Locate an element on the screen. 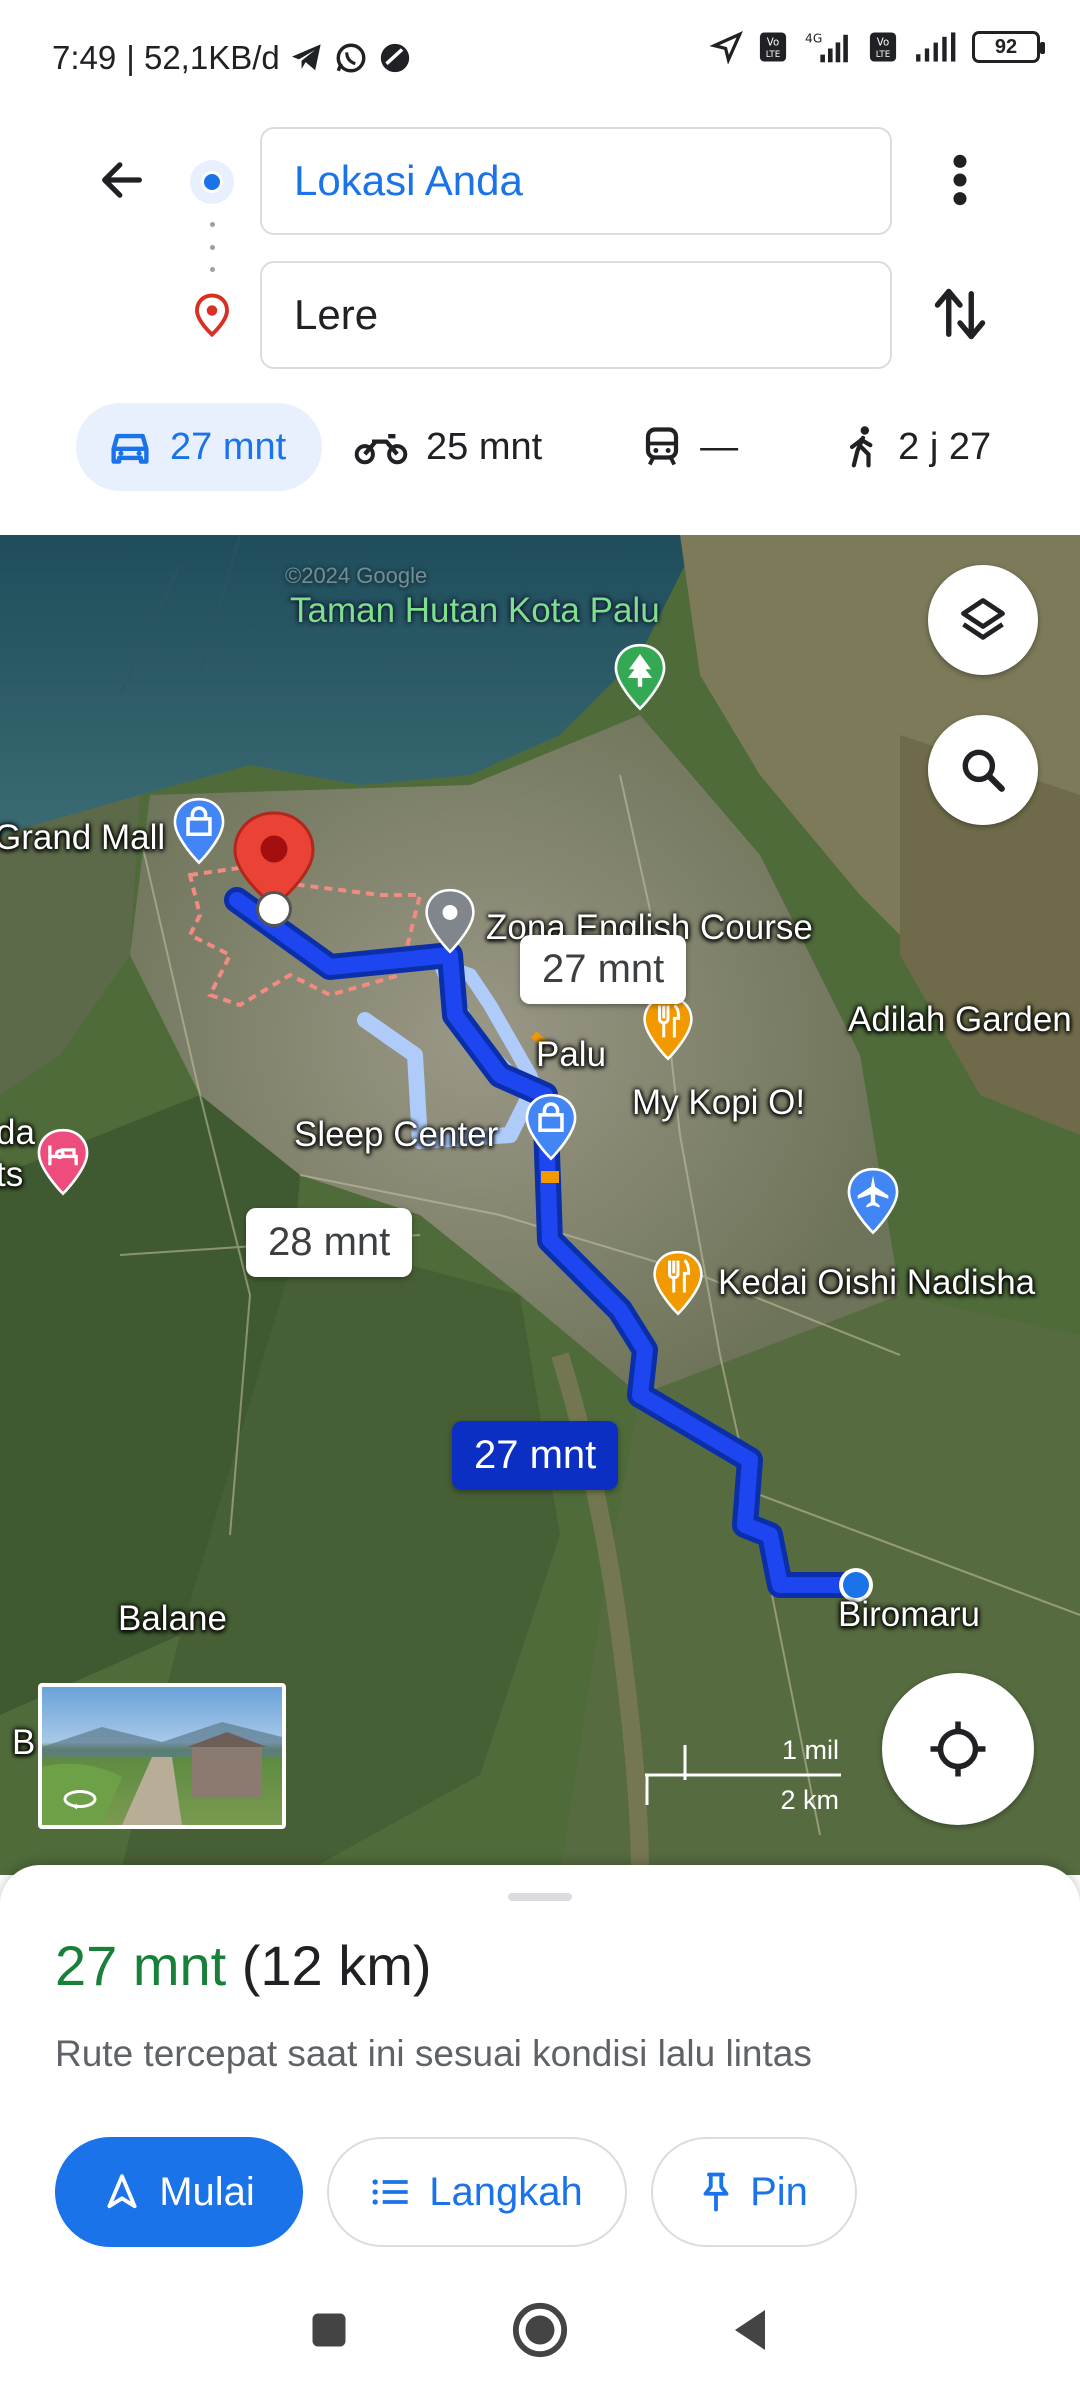  map-label-balane: Balane is located at coordinates (172, 1618).